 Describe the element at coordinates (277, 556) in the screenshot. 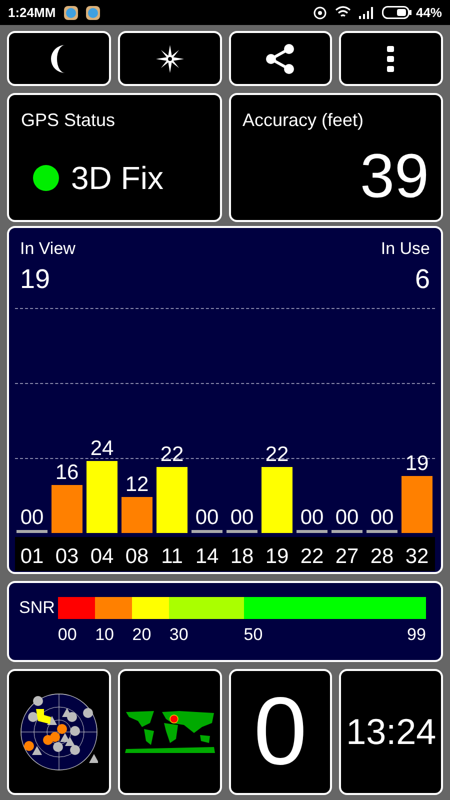

I see `satellite-id: 19` at that location.